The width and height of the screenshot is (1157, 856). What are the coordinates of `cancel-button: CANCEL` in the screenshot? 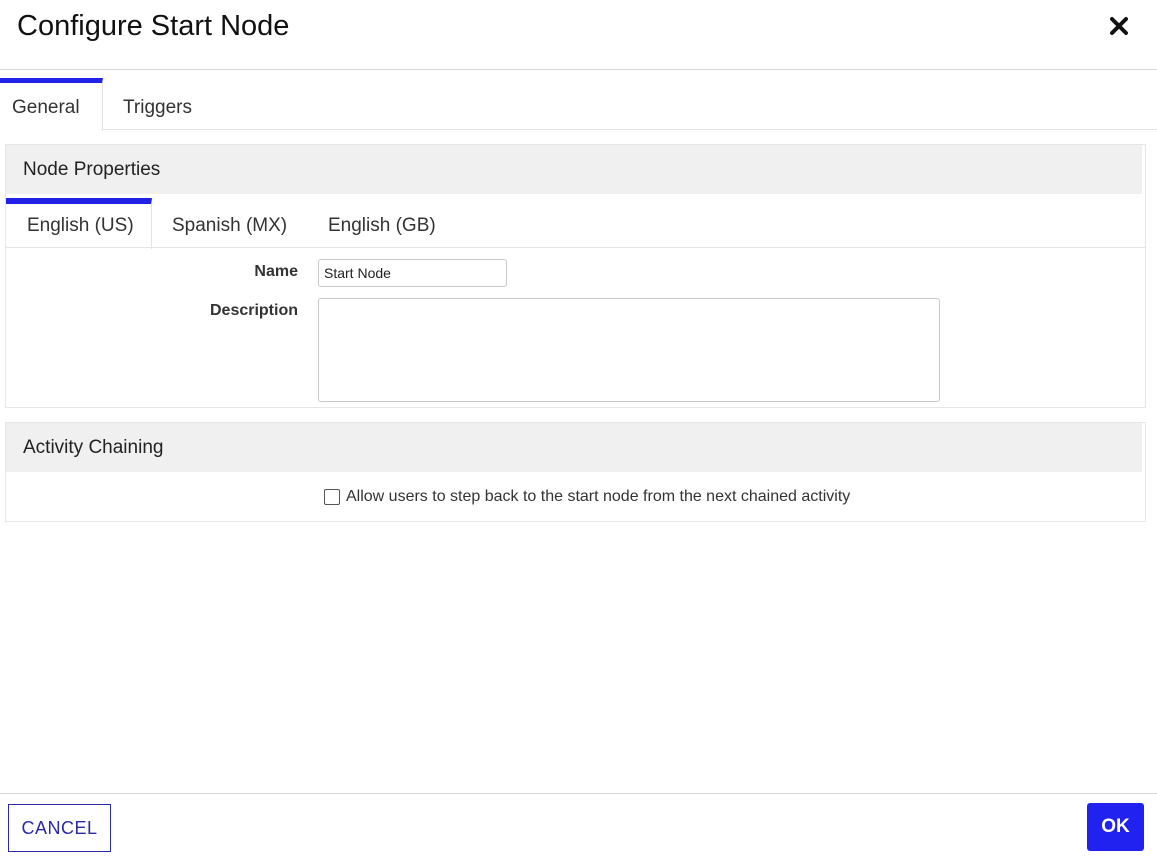 It's located at (59, 828).